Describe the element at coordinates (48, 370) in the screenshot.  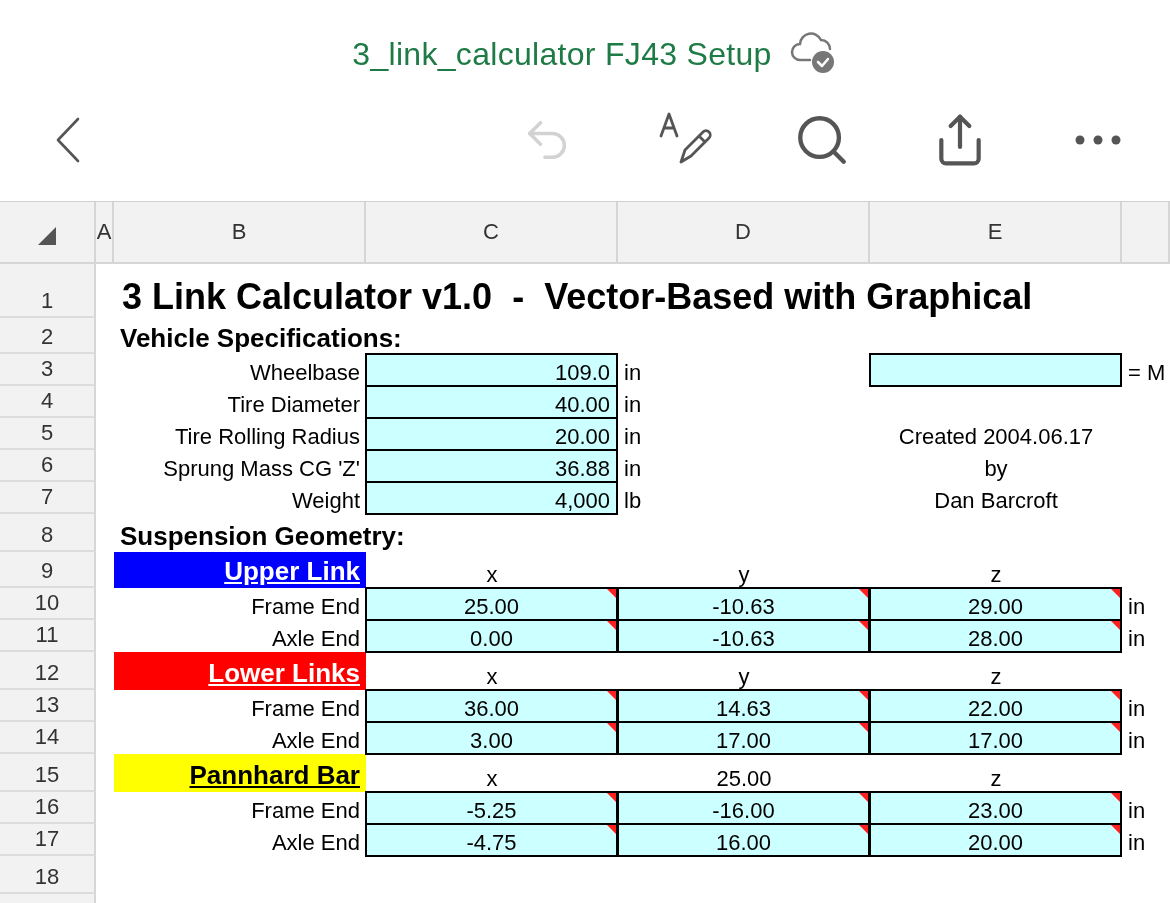
I see `row-header: 3` at that location.